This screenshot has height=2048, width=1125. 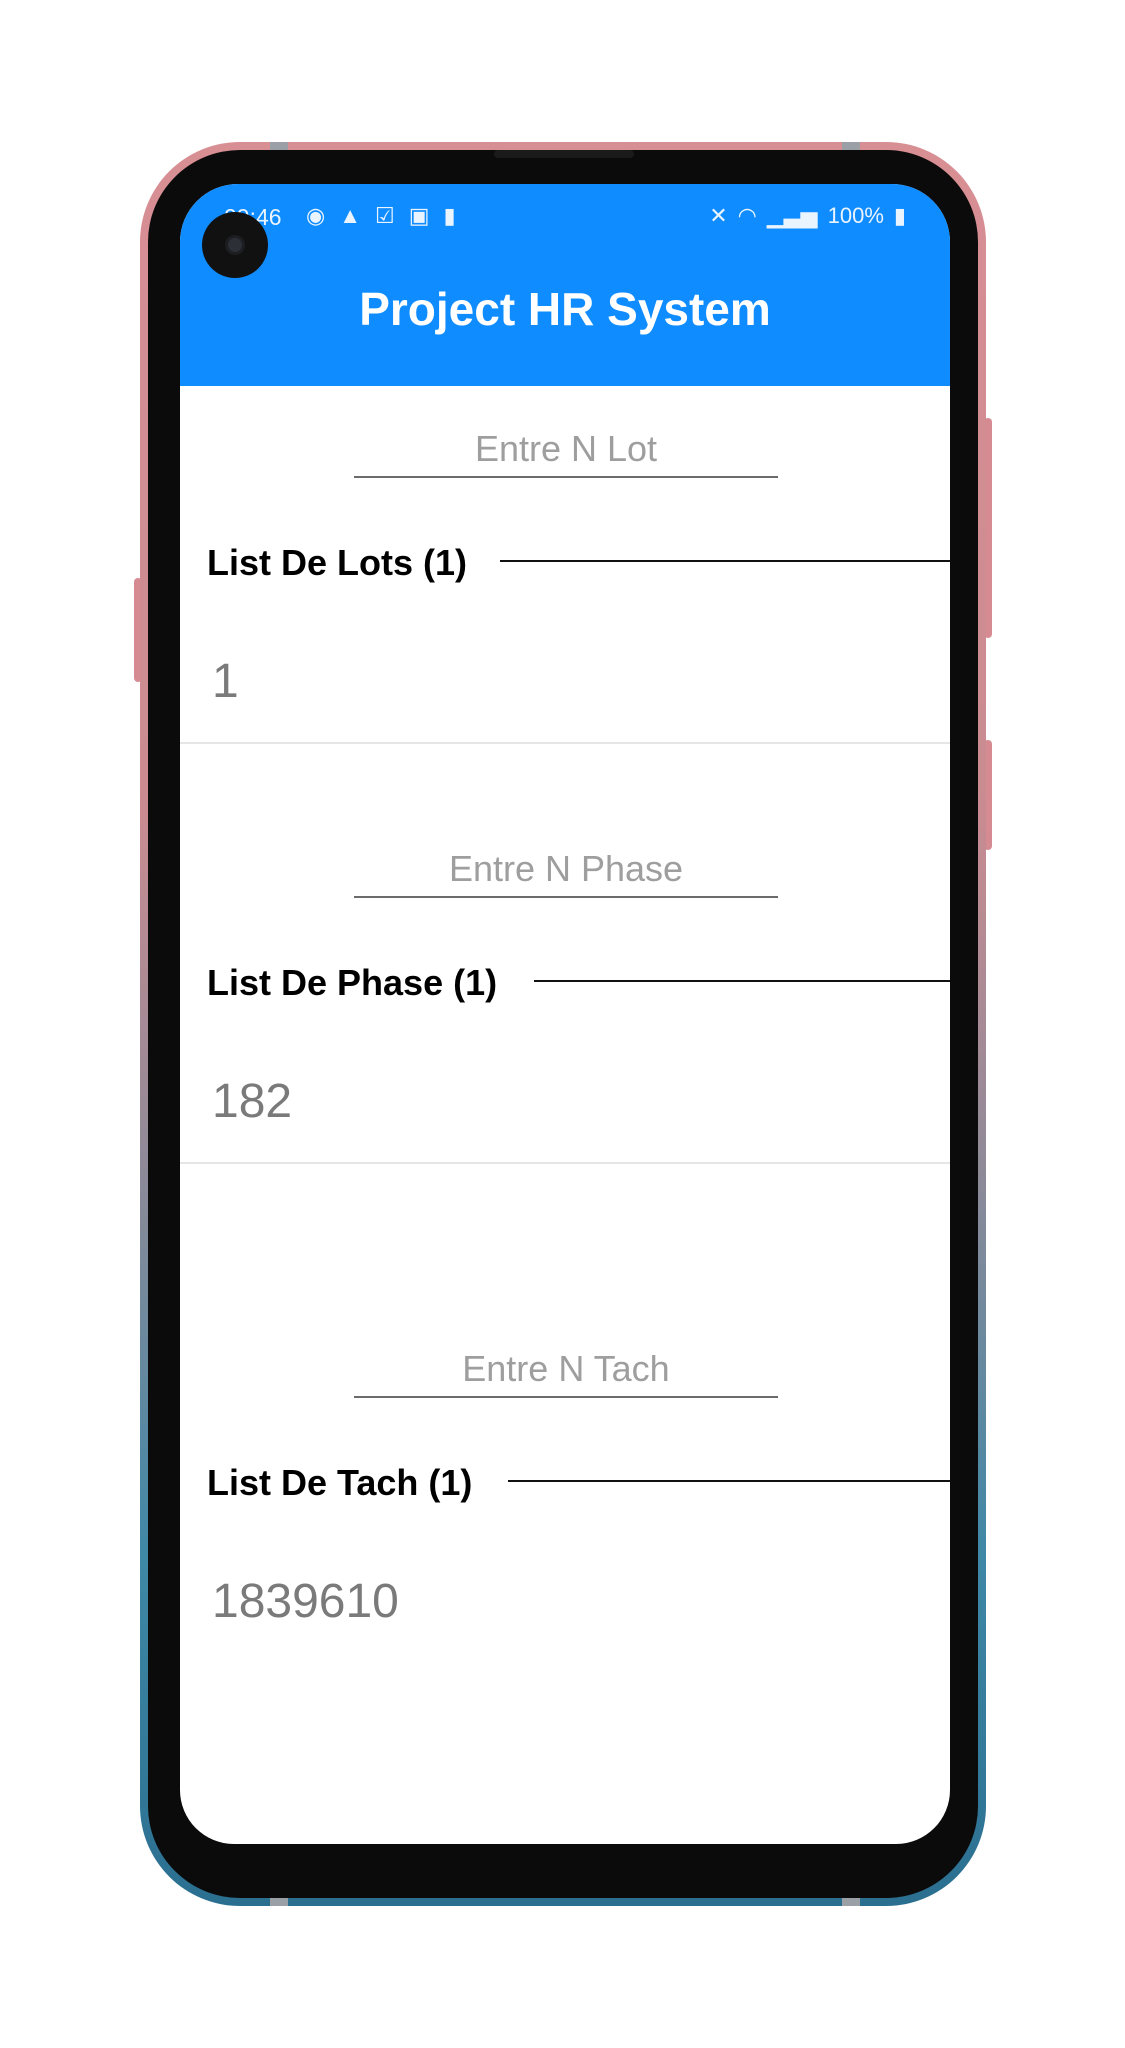 I want to click on tach-number-field, so click(x=566, y=1372).